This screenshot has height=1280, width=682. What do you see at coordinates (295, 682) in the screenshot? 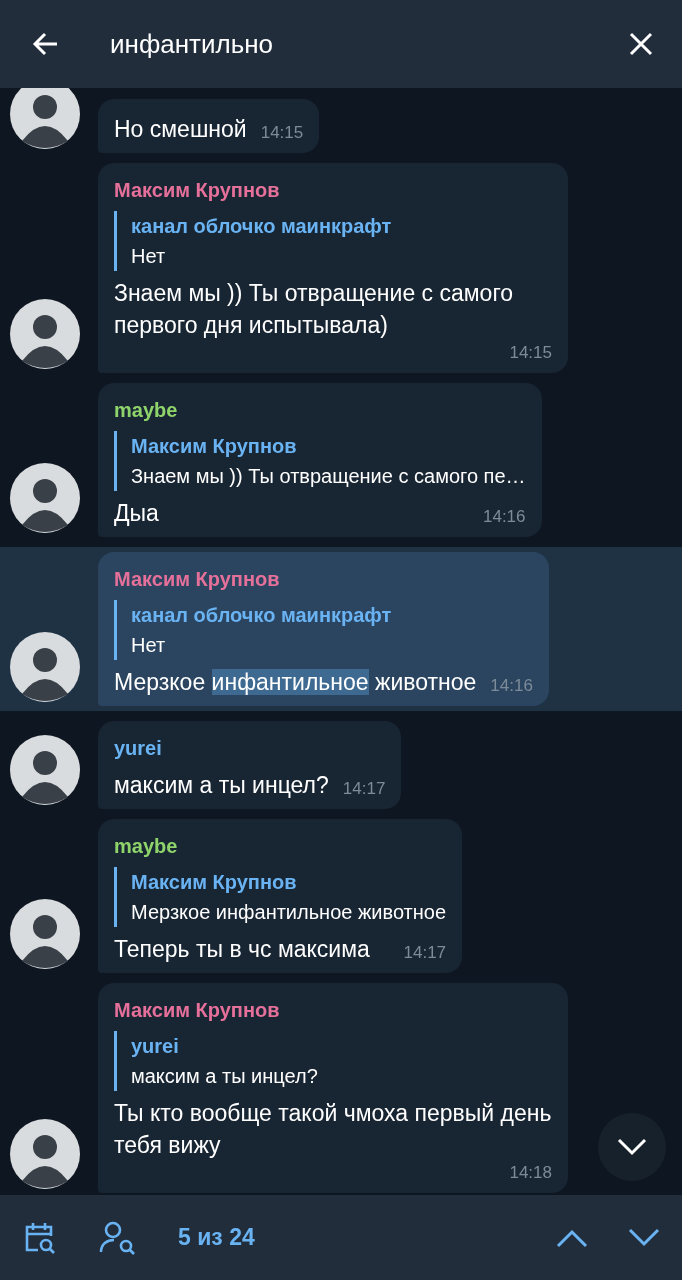
I see `message-text: Мерзкое инфантильное животное` at bounding box center [295, 682].